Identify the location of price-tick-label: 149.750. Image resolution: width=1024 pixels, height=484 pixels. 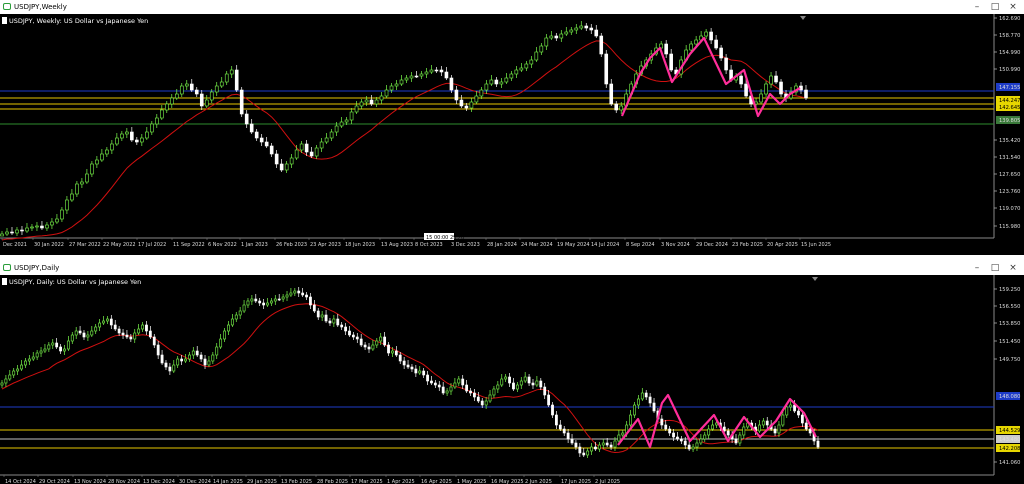
(1009, 360).